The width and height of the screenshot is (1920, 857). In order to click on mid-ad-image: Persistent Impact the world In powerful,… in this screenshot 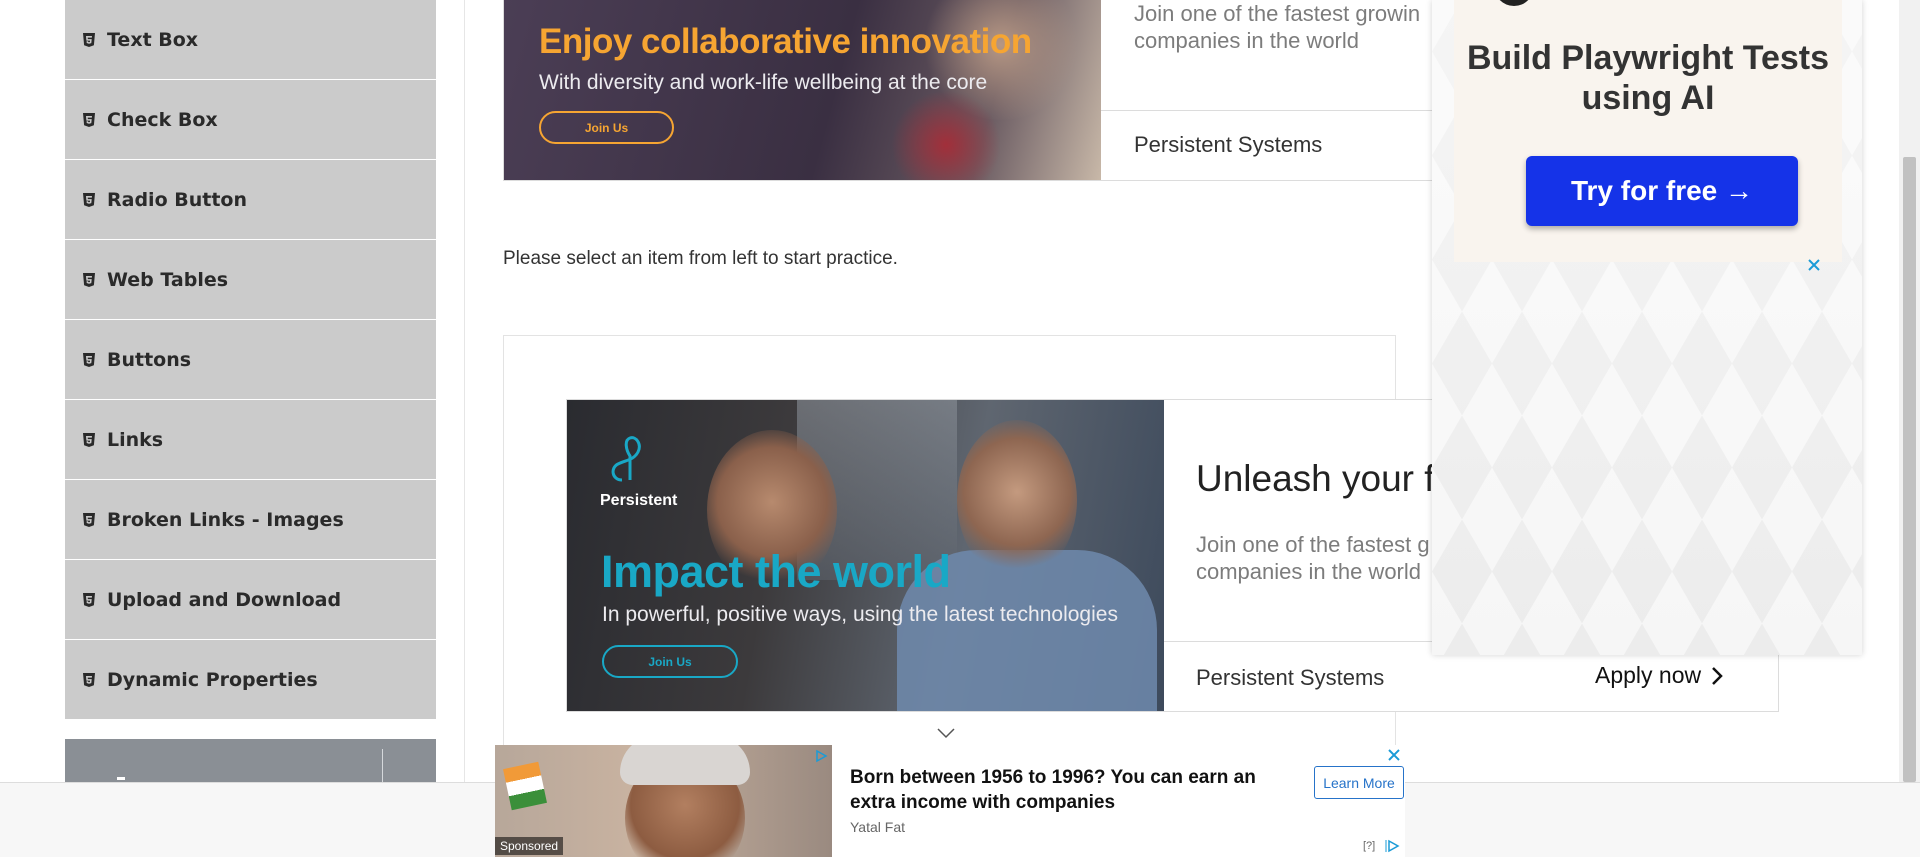, I will do `click(865, 555)`.